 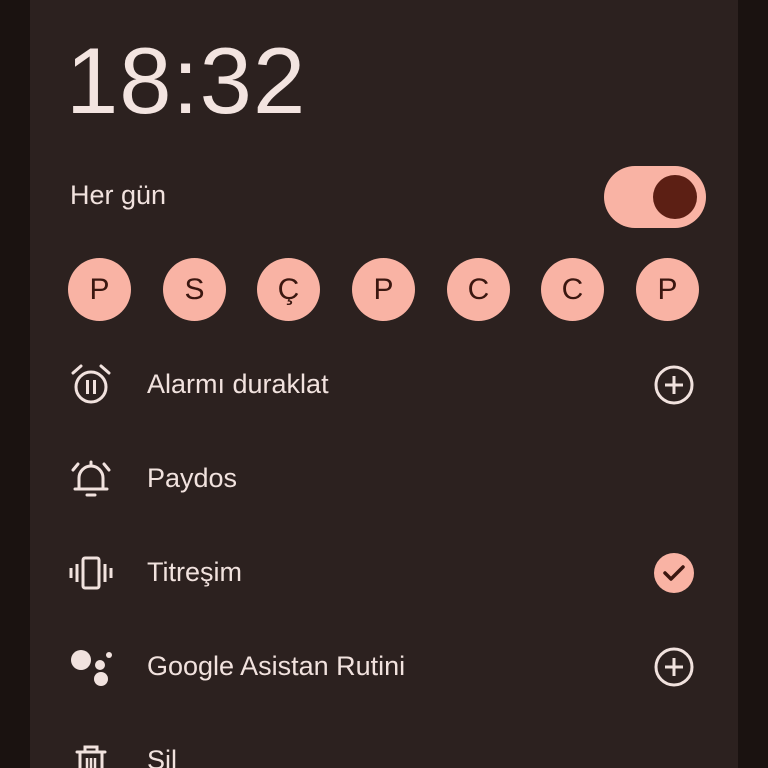 What do you see at coordinates (162, 756) in the screenshot?
I see `delete-label: Sil` at bounding box center [162, 756].